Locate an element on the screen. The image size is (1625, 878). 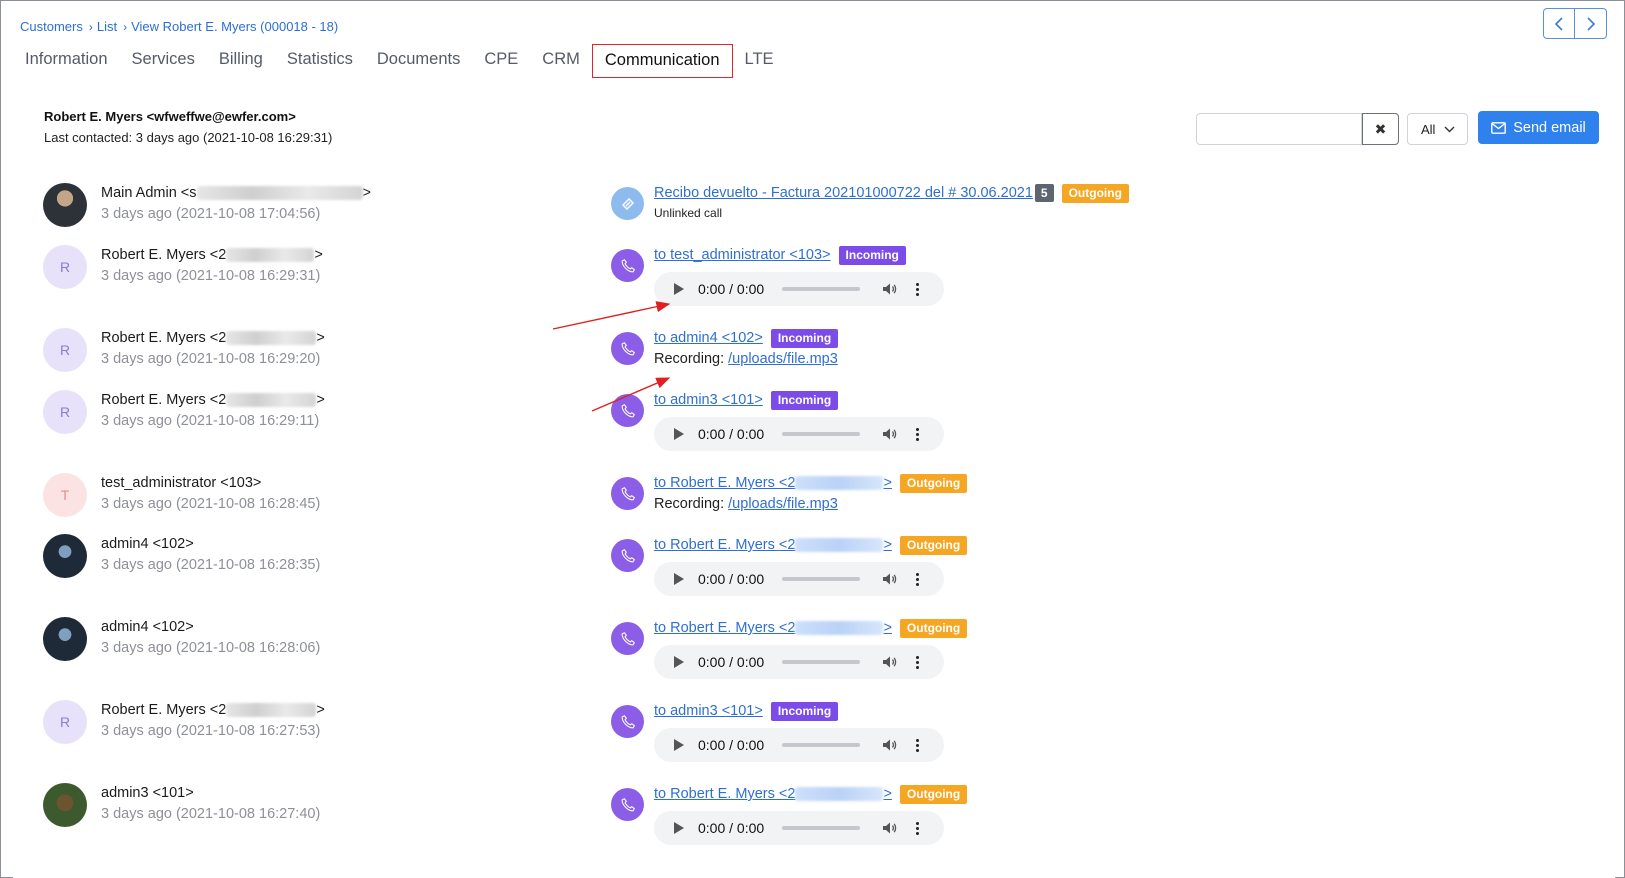
entry-title-link: to admin4 <102> is located at coordinates (708, 338).